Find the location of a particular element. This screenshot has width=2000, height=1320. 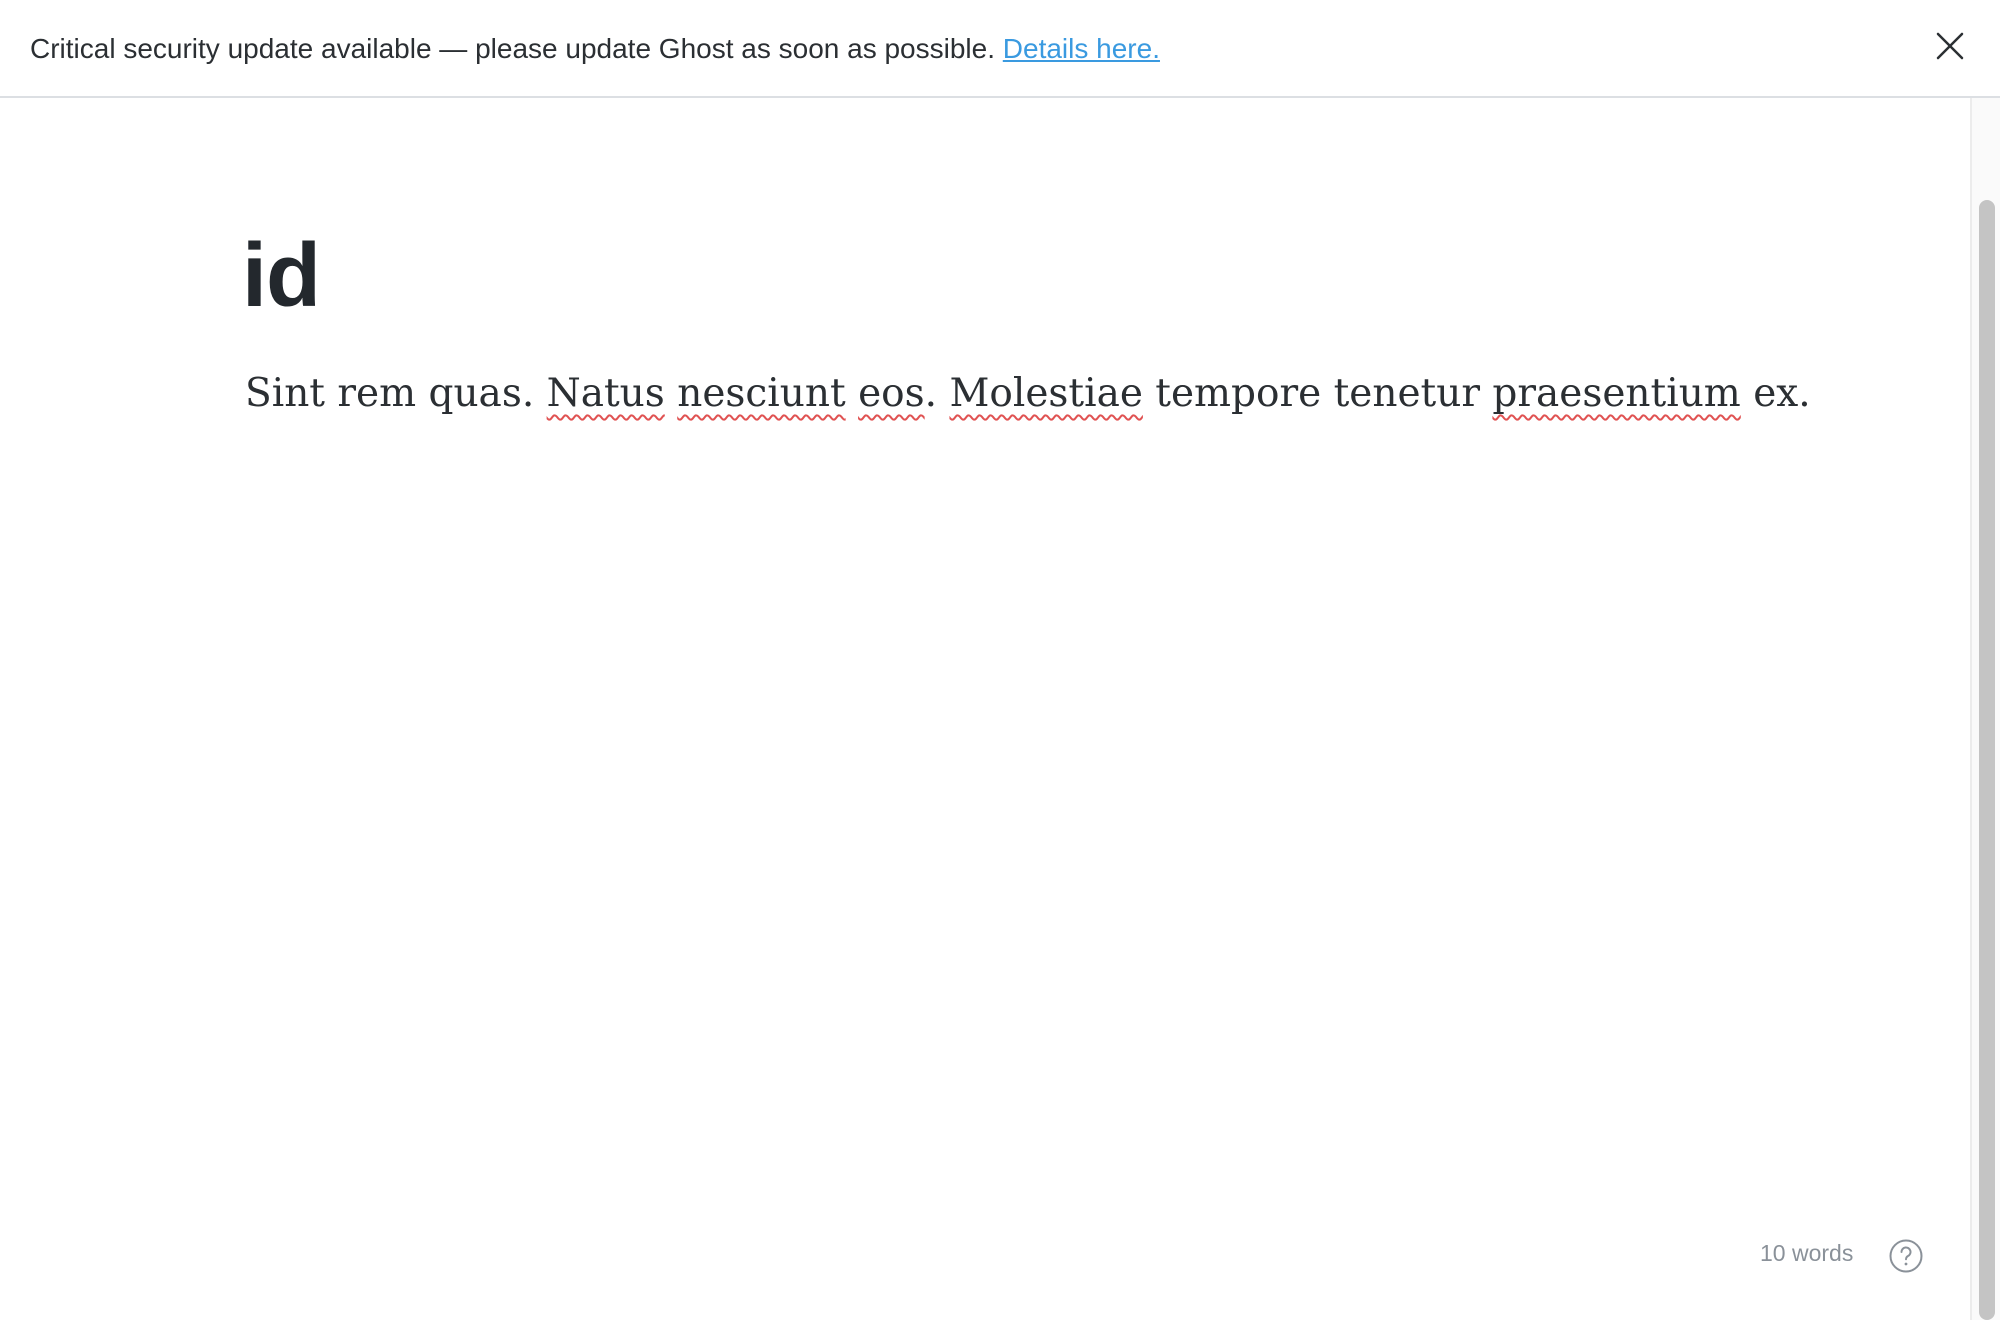

details-link: Details here. is located at coordinates (1081, 48).